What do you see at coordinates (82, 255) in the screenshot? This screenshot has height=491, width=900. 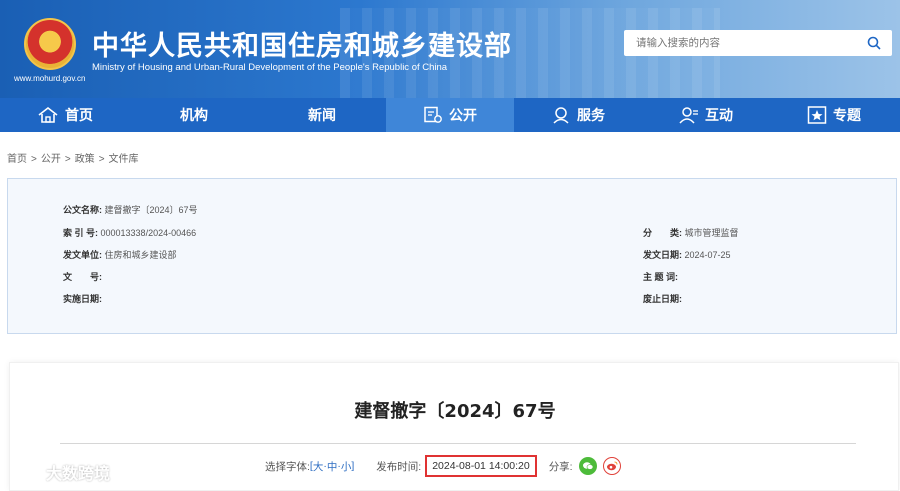 I see `meta-label: 发文单位:` at bounding box center [82, 255].